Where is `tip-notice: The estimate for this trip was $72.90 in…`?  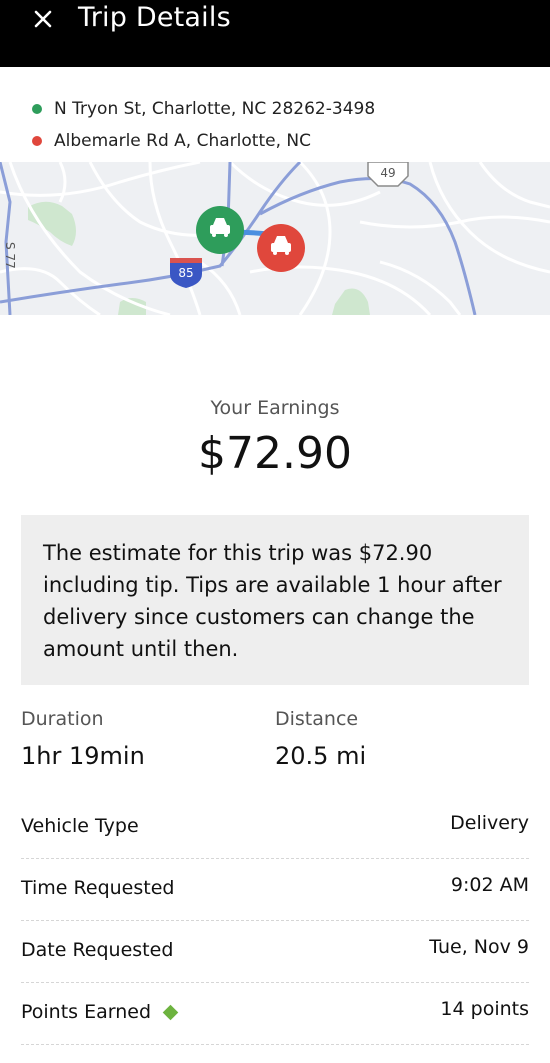 tip-notice: The estimate for this trip was $72.90 in… is located at coordinates (275, 600).